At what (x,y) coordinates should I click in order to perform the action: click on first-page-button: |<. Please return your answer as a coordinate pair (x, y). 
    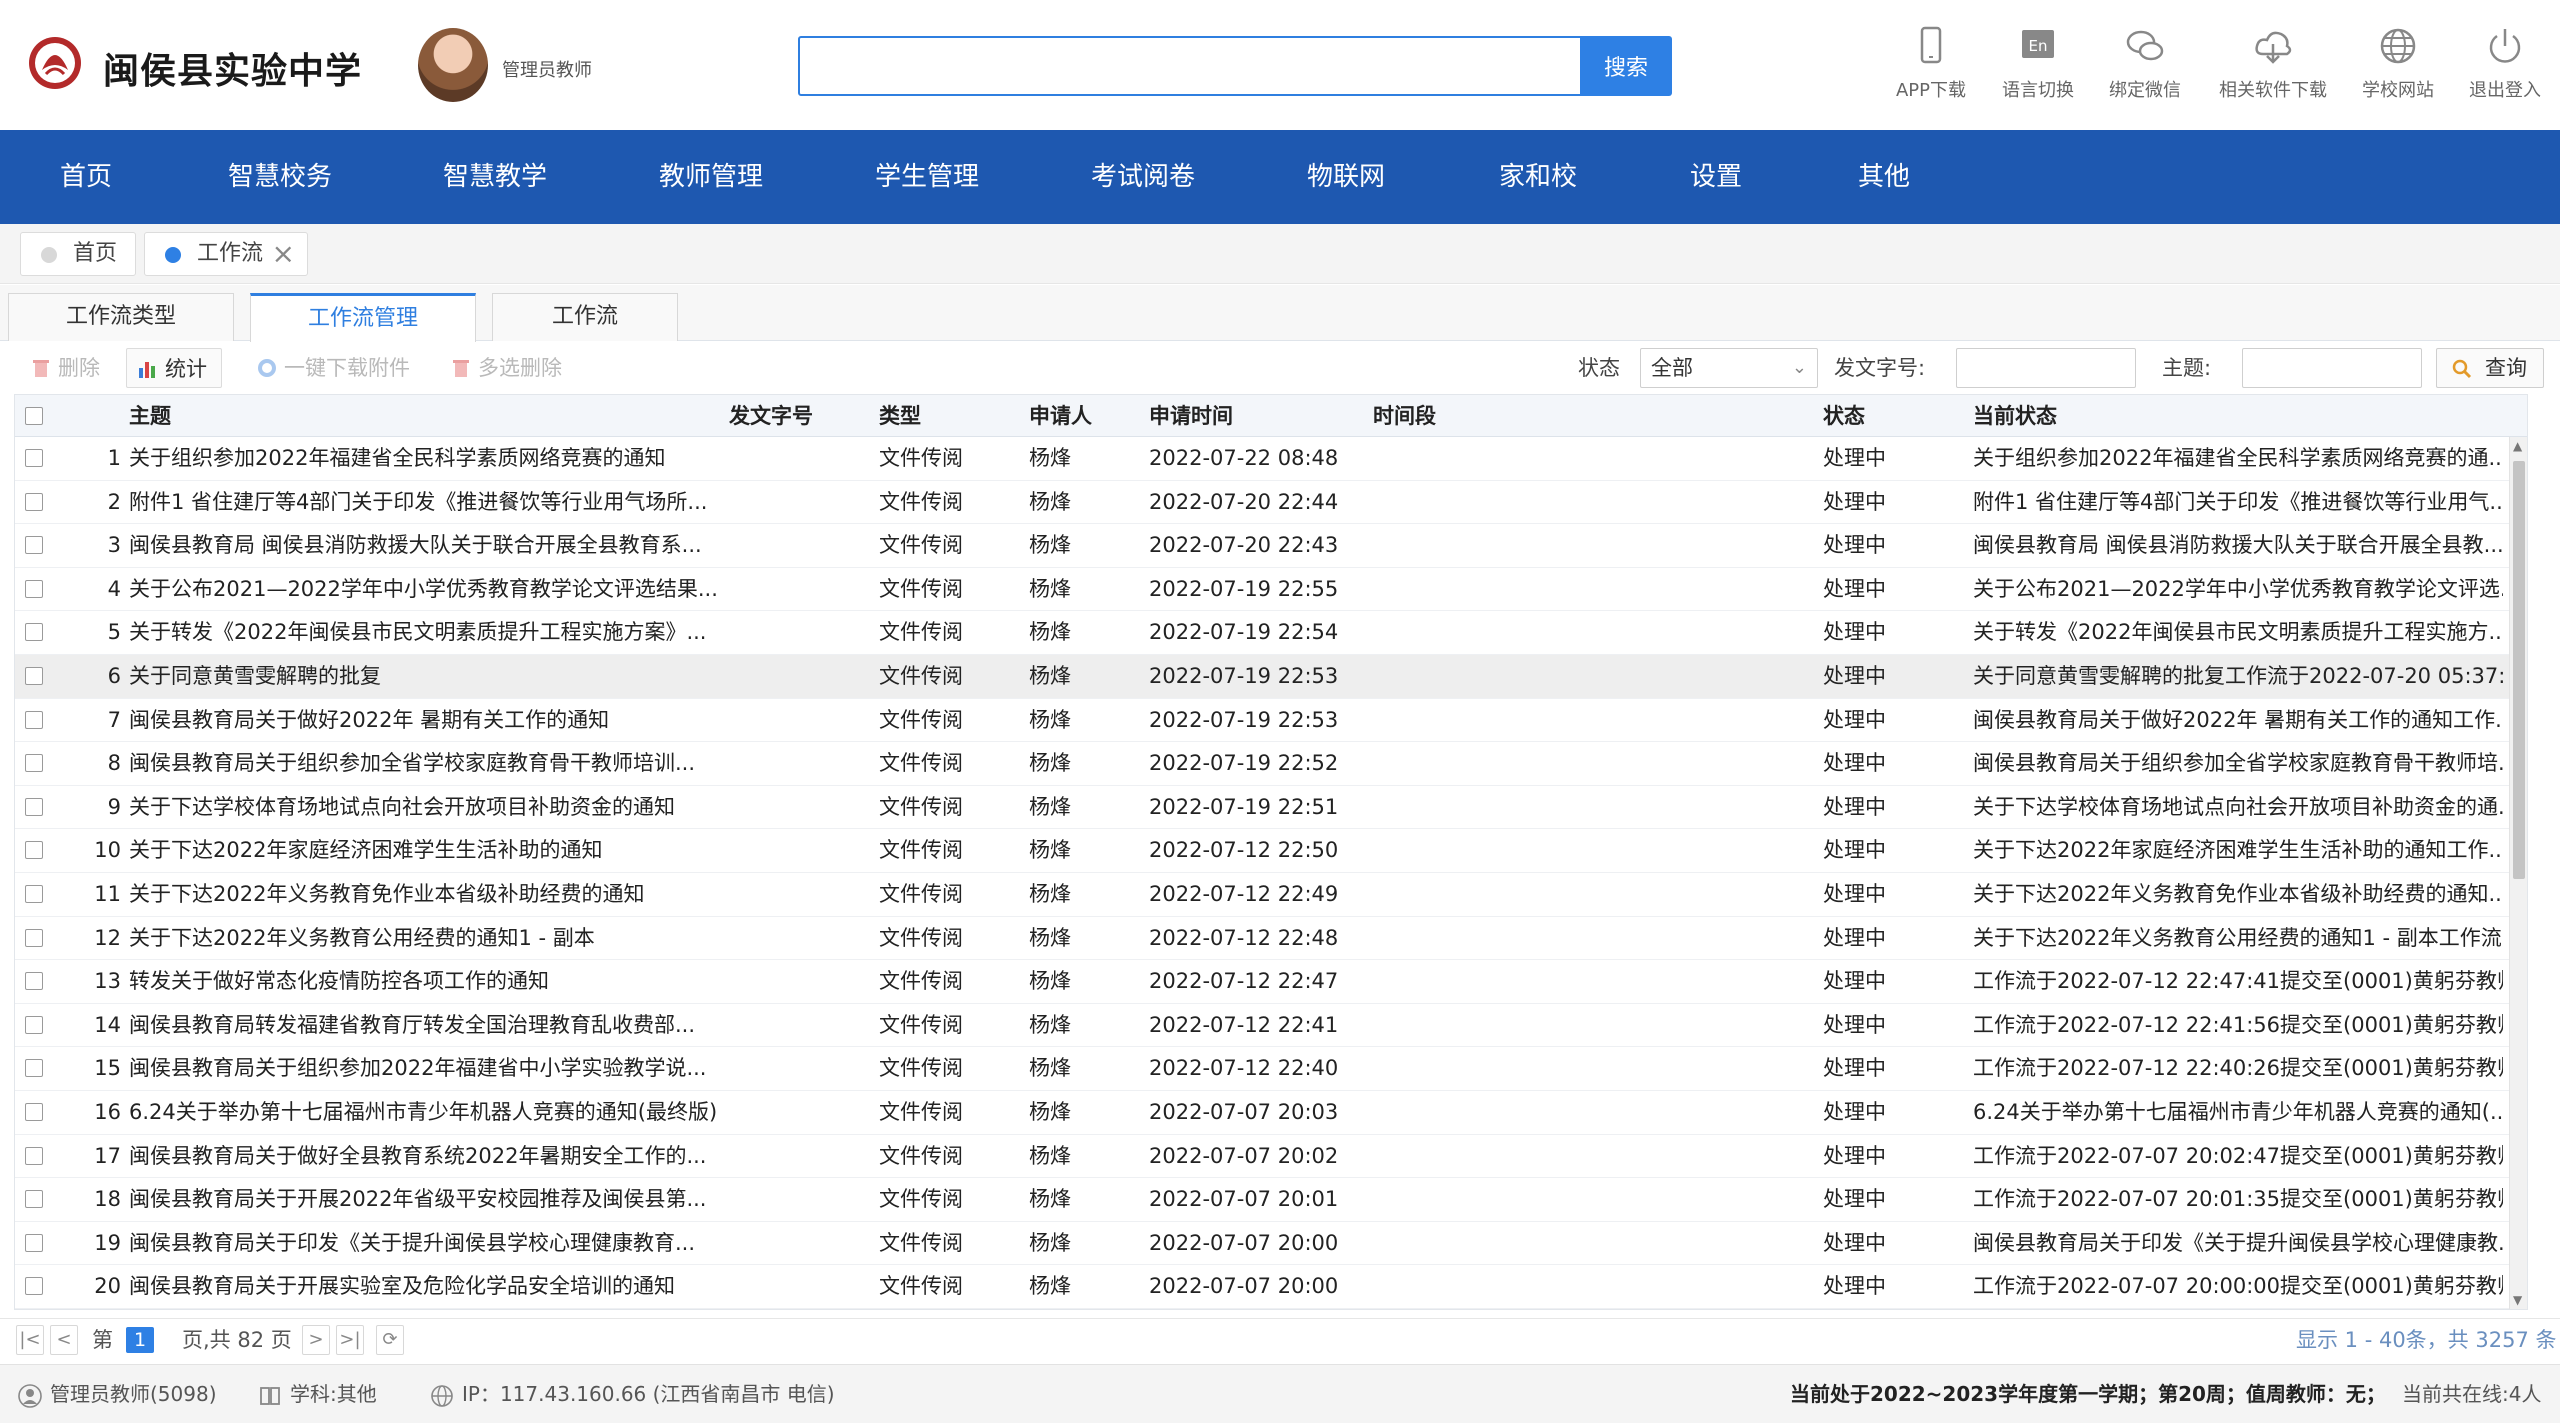
    Looking at the image, I should click on (30, 1340).